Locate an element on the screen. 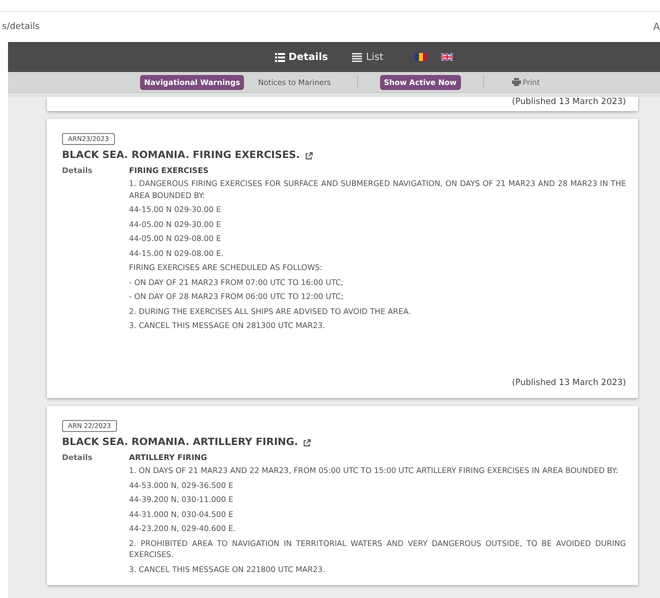  view-tab: Details is located at coordinates (301, 57).